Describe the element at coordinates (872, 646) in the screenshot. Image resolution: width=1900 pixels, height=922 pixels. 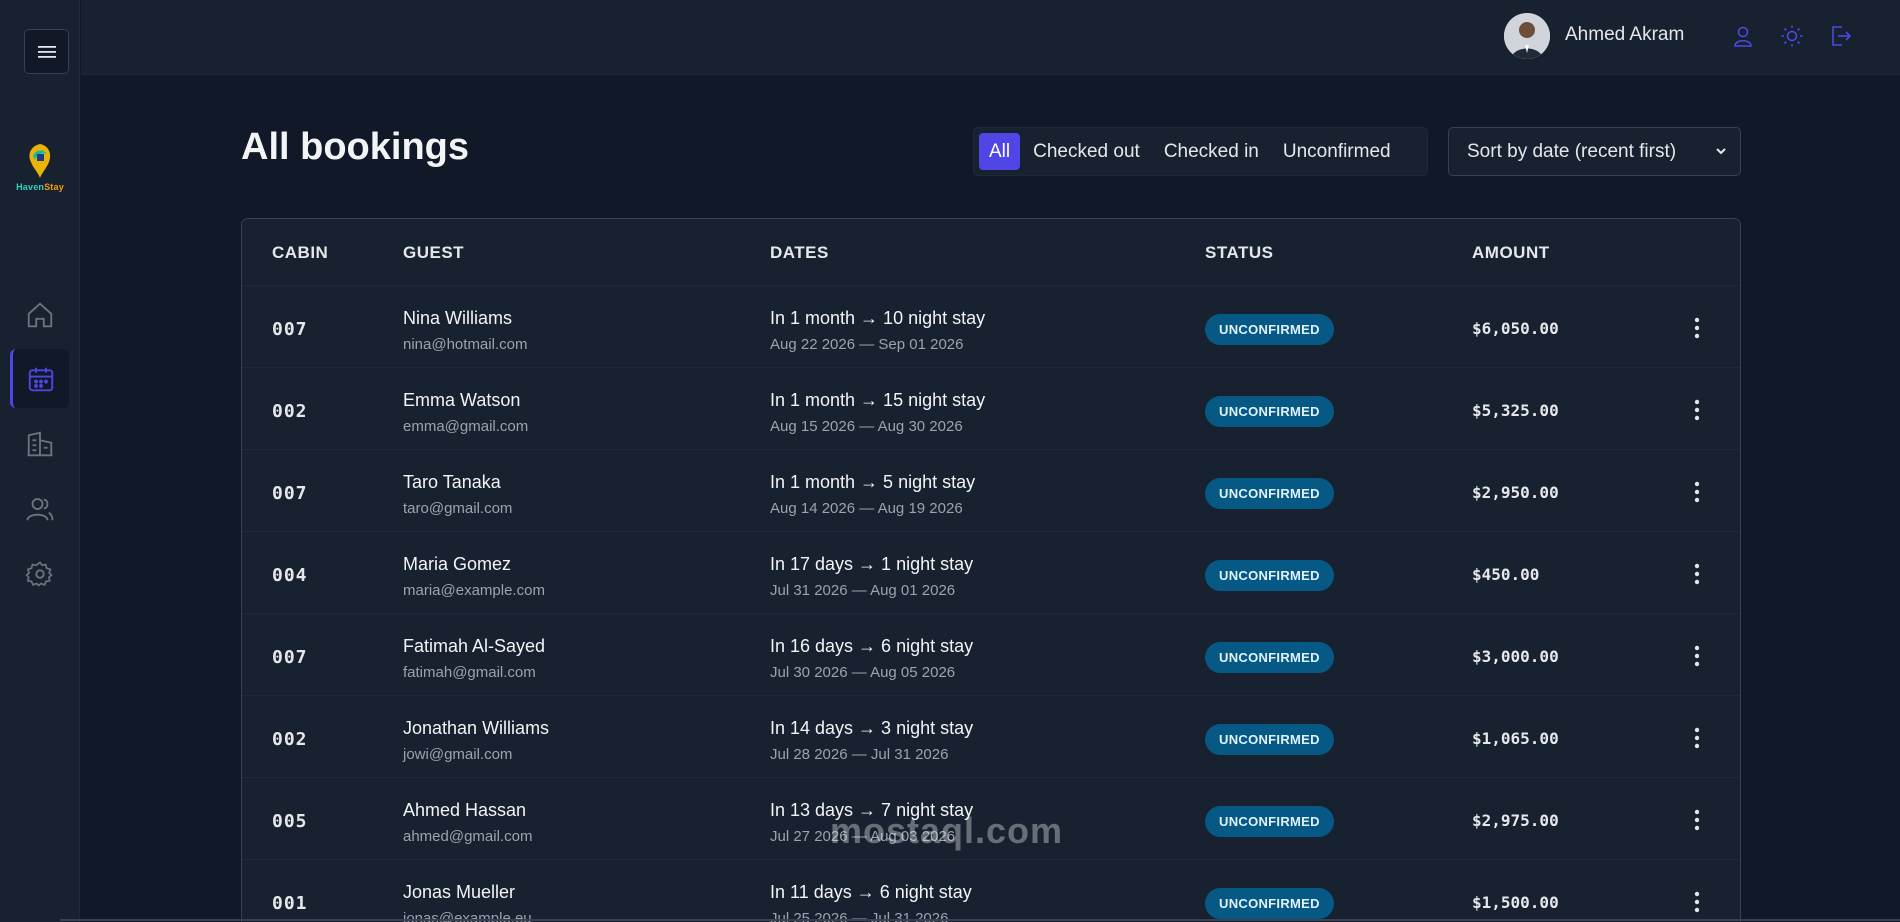
I see `stay-summary: In 16 days → 6 night stay` at that location.